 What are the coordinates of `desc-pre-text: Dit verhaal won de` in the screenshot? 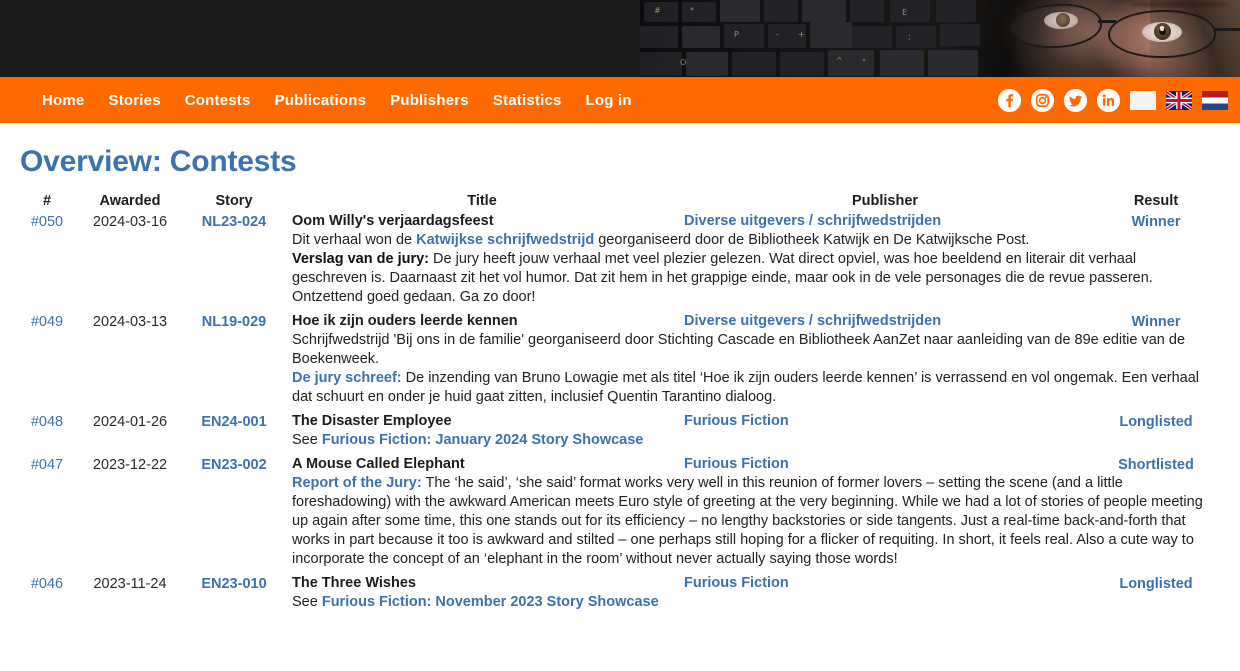 It's located at (354, 240).